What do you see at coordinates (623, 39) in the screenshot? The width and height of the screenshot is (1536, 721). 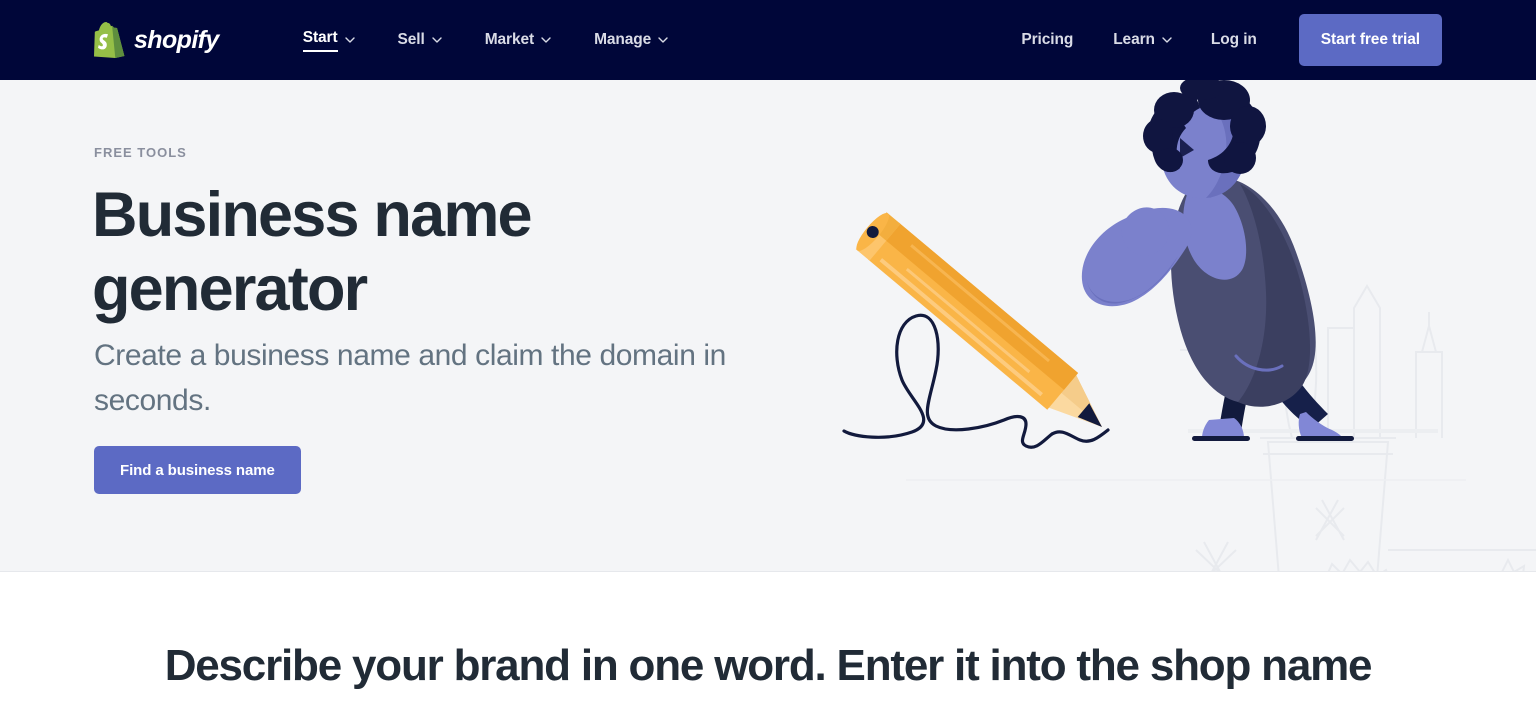 I see `nav-item-manage-label: Manage` at bounding box center [623, 39].